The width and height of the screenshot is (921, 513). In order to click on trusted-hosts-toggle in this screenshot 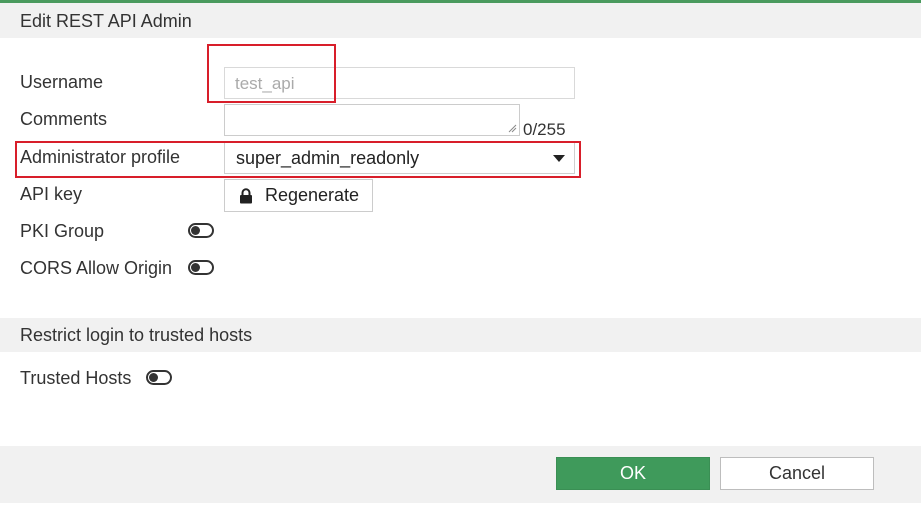, I will do `click(159, 377)`.